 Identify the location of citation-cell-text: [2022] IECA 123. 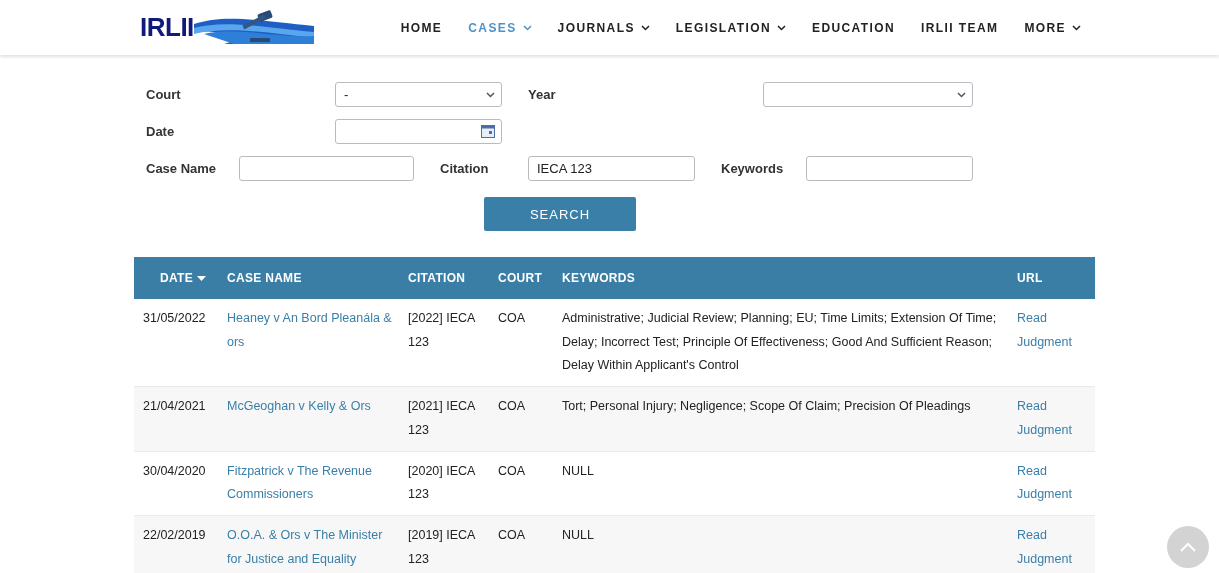
(442, 330).